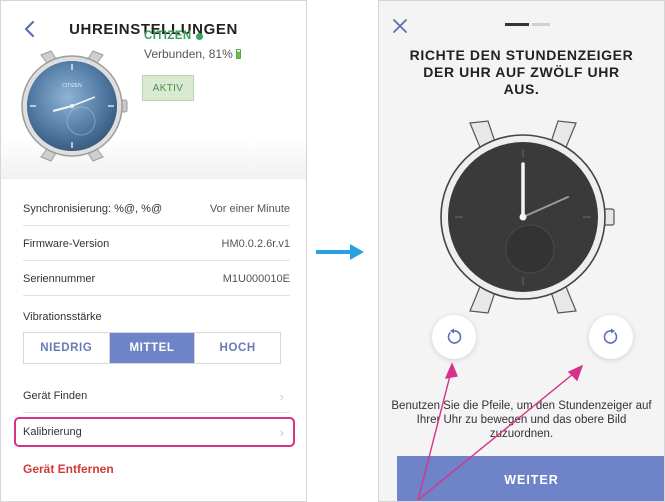  What do you see at coordinates (168, 88) in the screenshot?
I see `active-badge: AKTIV` at bounding box center [168, 88].